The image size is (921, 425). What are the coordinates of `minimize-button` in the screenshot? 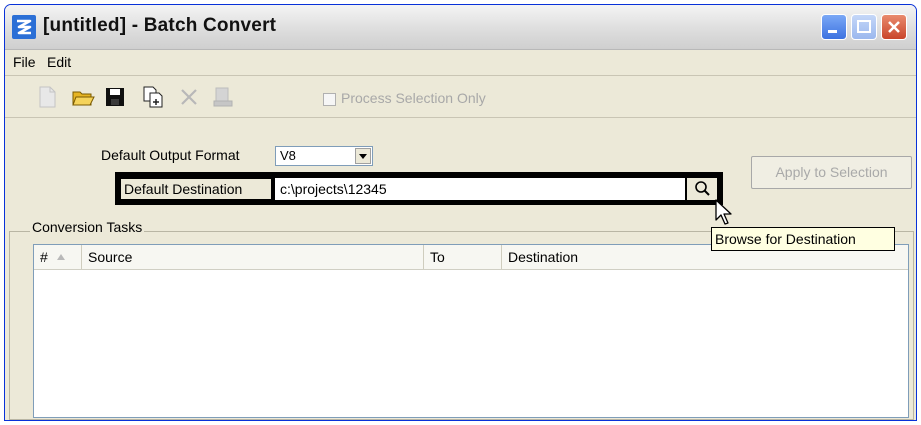 It's located at (834, 27).